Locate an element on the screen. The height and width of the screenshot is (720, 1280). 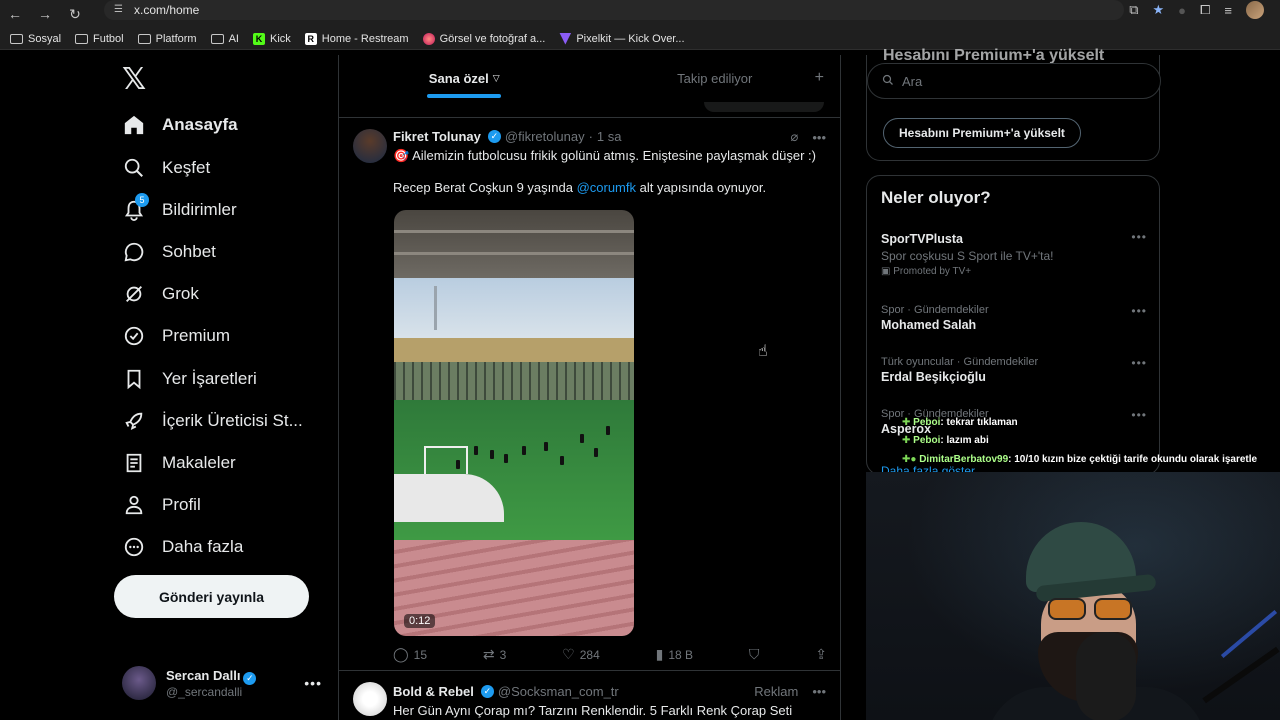
bookmark-folder: Futbol is located at coordinates (99, 39).